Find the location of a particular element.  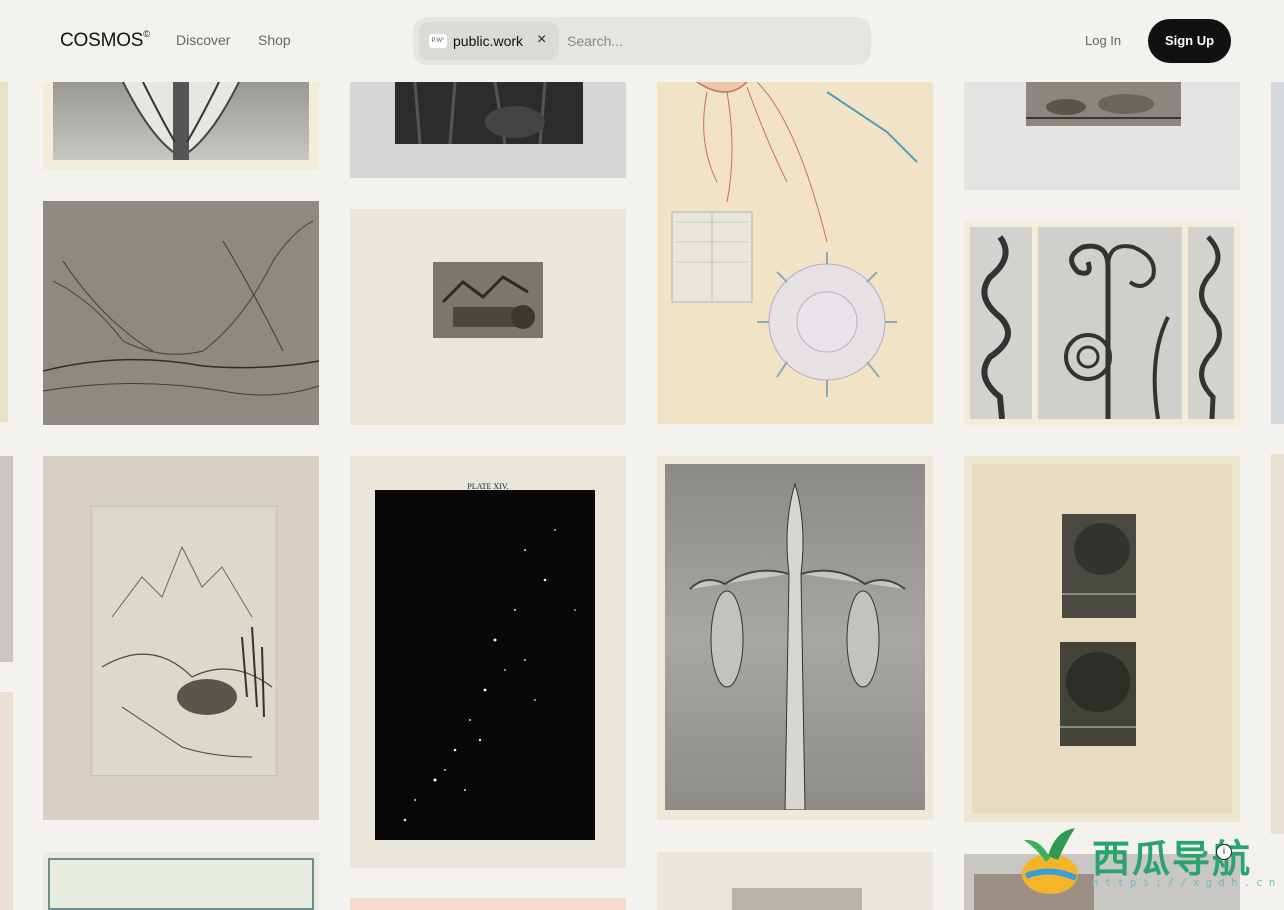

artwork-ruins-etching is located at coordinates (488, 317).